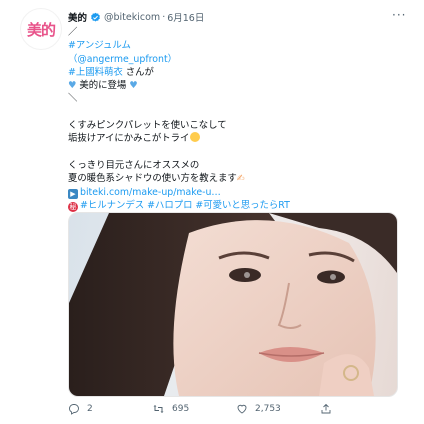  Describe the element at coordinates (110, 409) in the screenshot. I see `reply-button: 2` at that location.